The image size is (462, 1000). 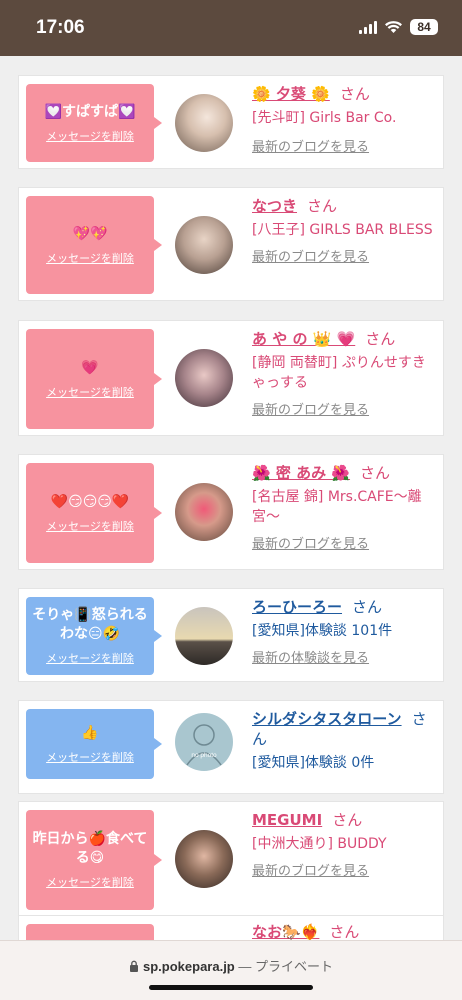 What do you see at coordinates (189, 966) in the screenshot?
I see `url-domain: sp.pokepara.jp` at bounding box center [189, 966].